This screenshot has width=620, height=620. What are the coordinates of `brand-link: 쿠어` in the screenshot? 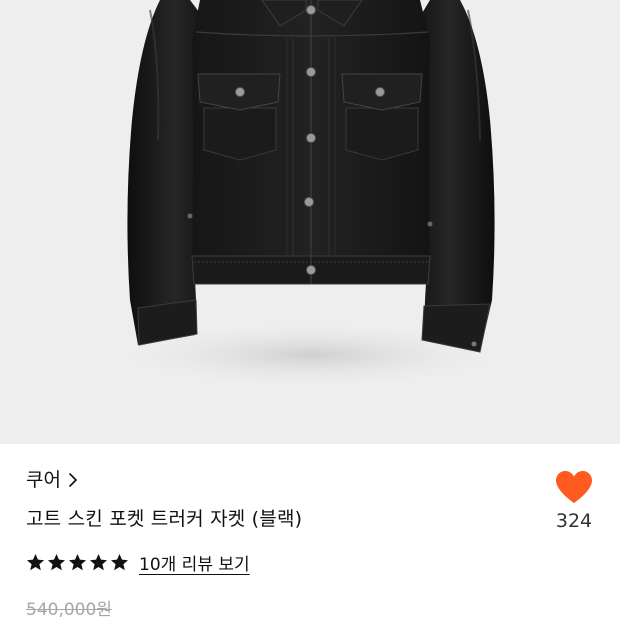 It's located at (52, 480).